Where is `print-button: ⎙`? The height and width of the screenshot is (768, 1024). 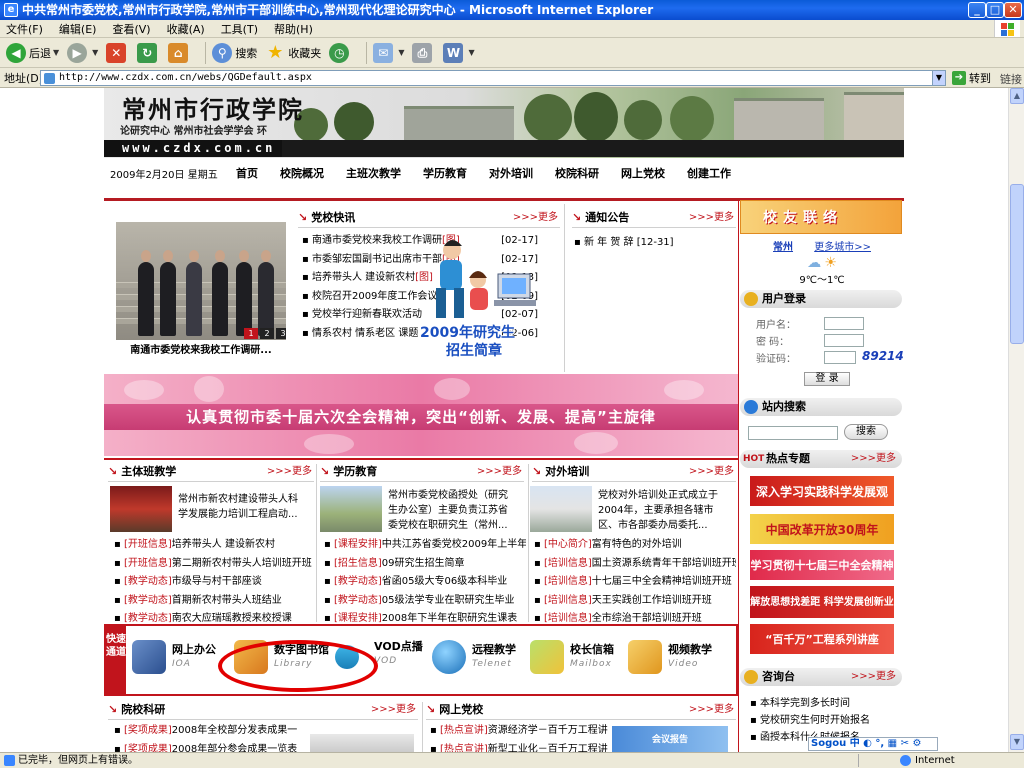
print-button: ⎙ is located at coordinates (423, 52).